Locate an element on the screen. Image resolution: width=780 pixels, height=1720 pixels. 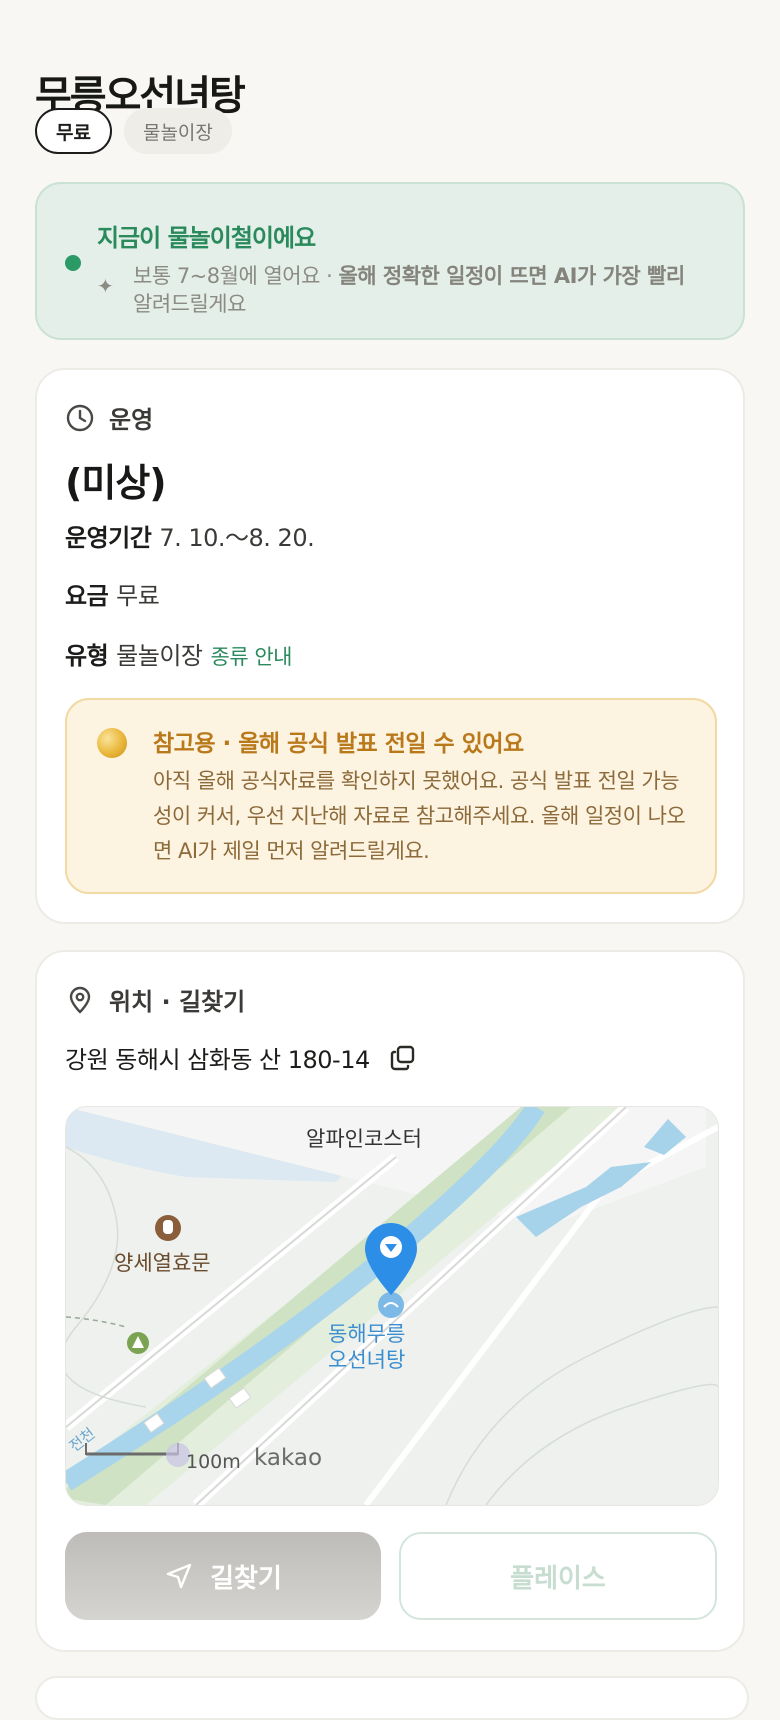
route-button-label: 길찾기 is located at coordinates (246, 1578).